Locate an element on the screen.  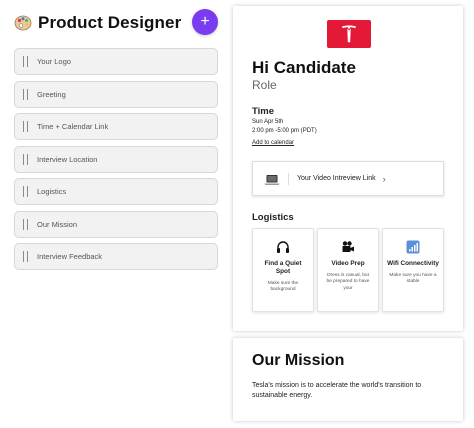
signal-icon is located at coordinates (413, 247).